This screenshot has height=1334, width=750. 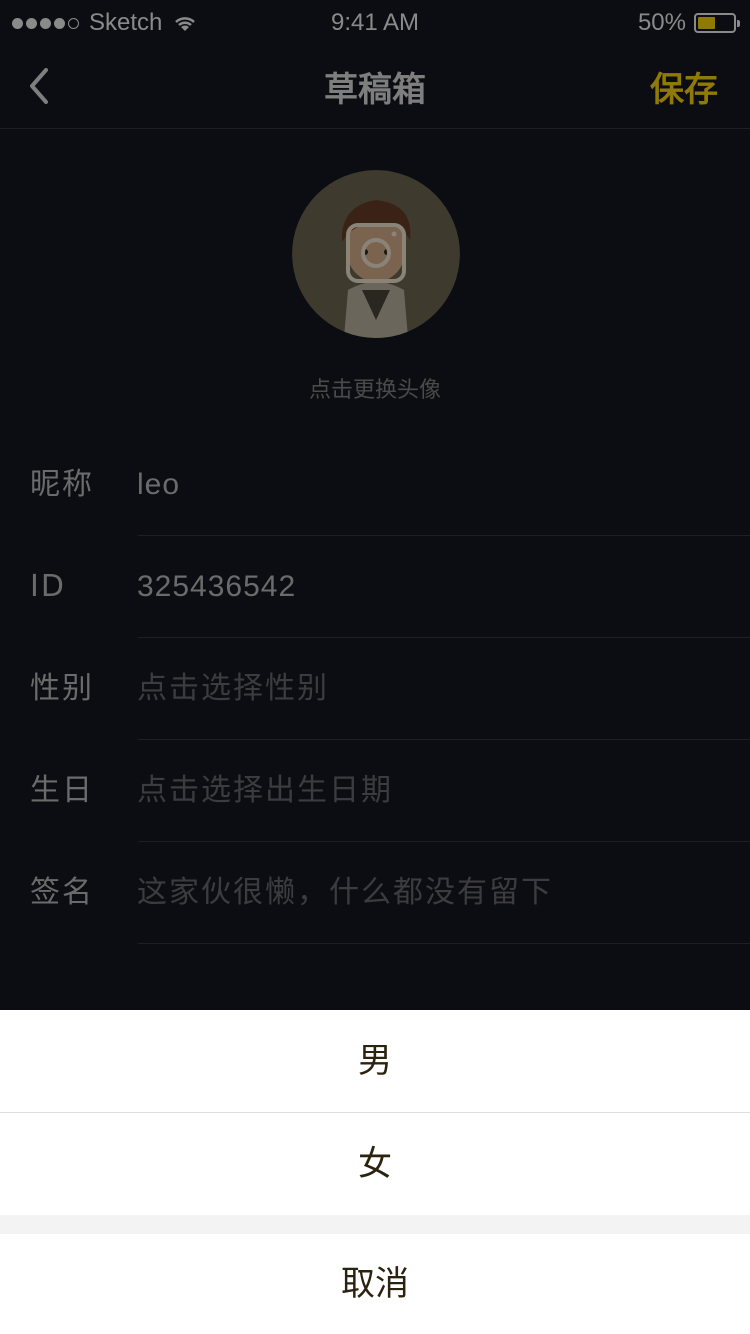 I want to click on cancel-button: 取消, so click(x=375, y=1284).